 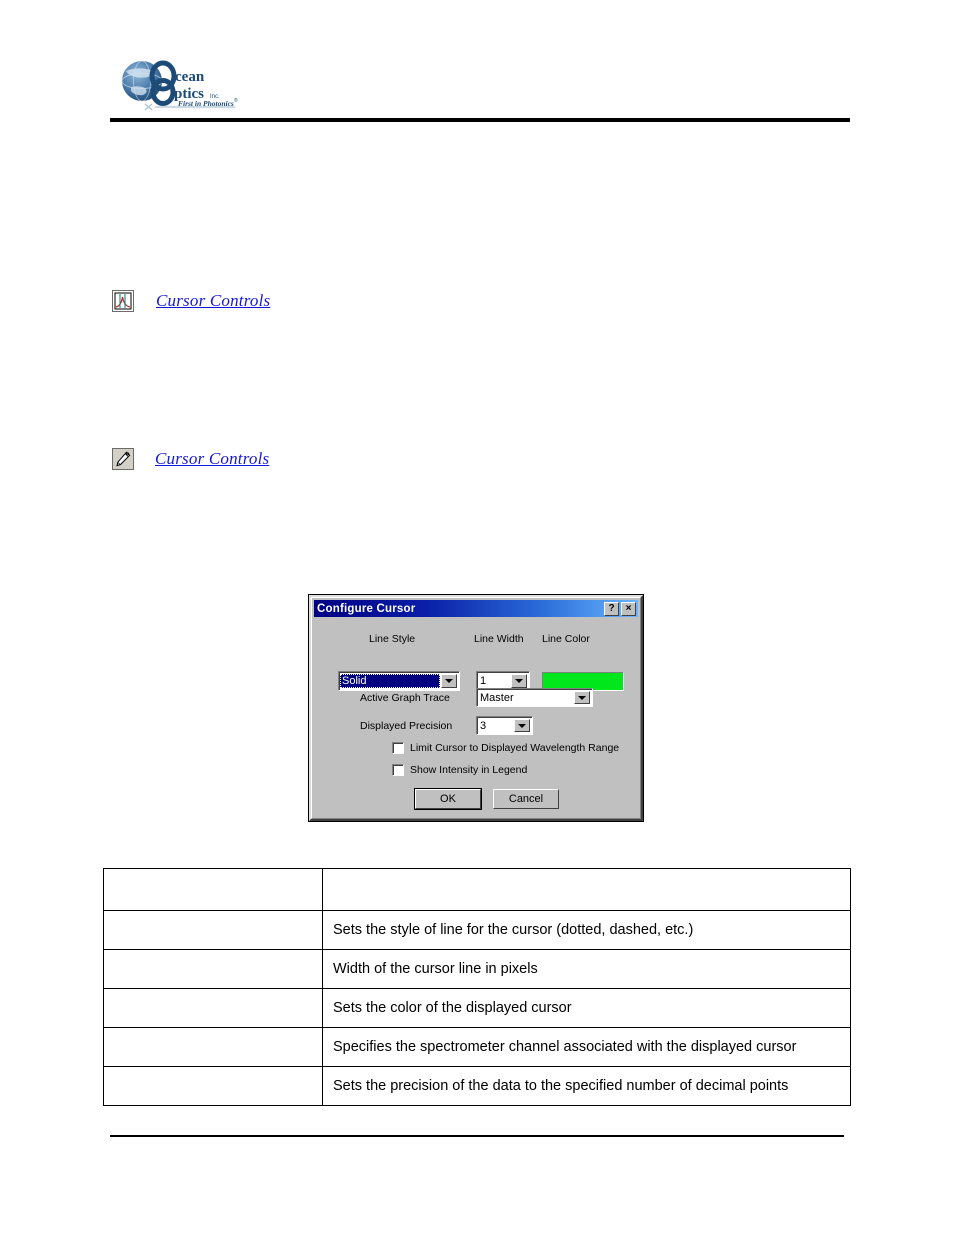 What do you see at coordinates (586, 889) in the screenshot?
I see `table-header-description` at bounding box center [586, 889].